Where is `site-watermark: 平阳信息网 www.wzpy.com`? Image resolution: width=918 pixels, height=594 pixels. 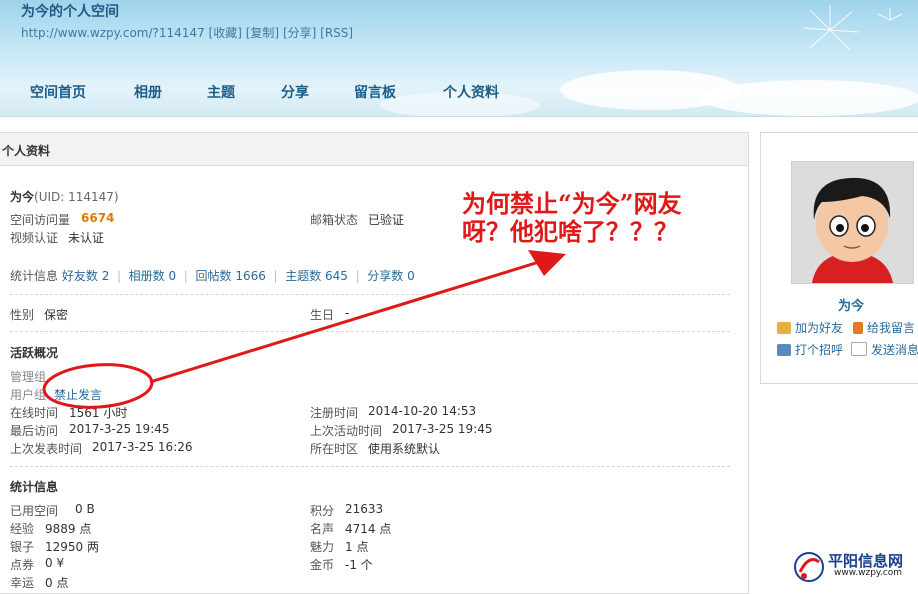 site-watermark: 平阳信息网 www.wzpy.com is located at coordinates (854, 568).